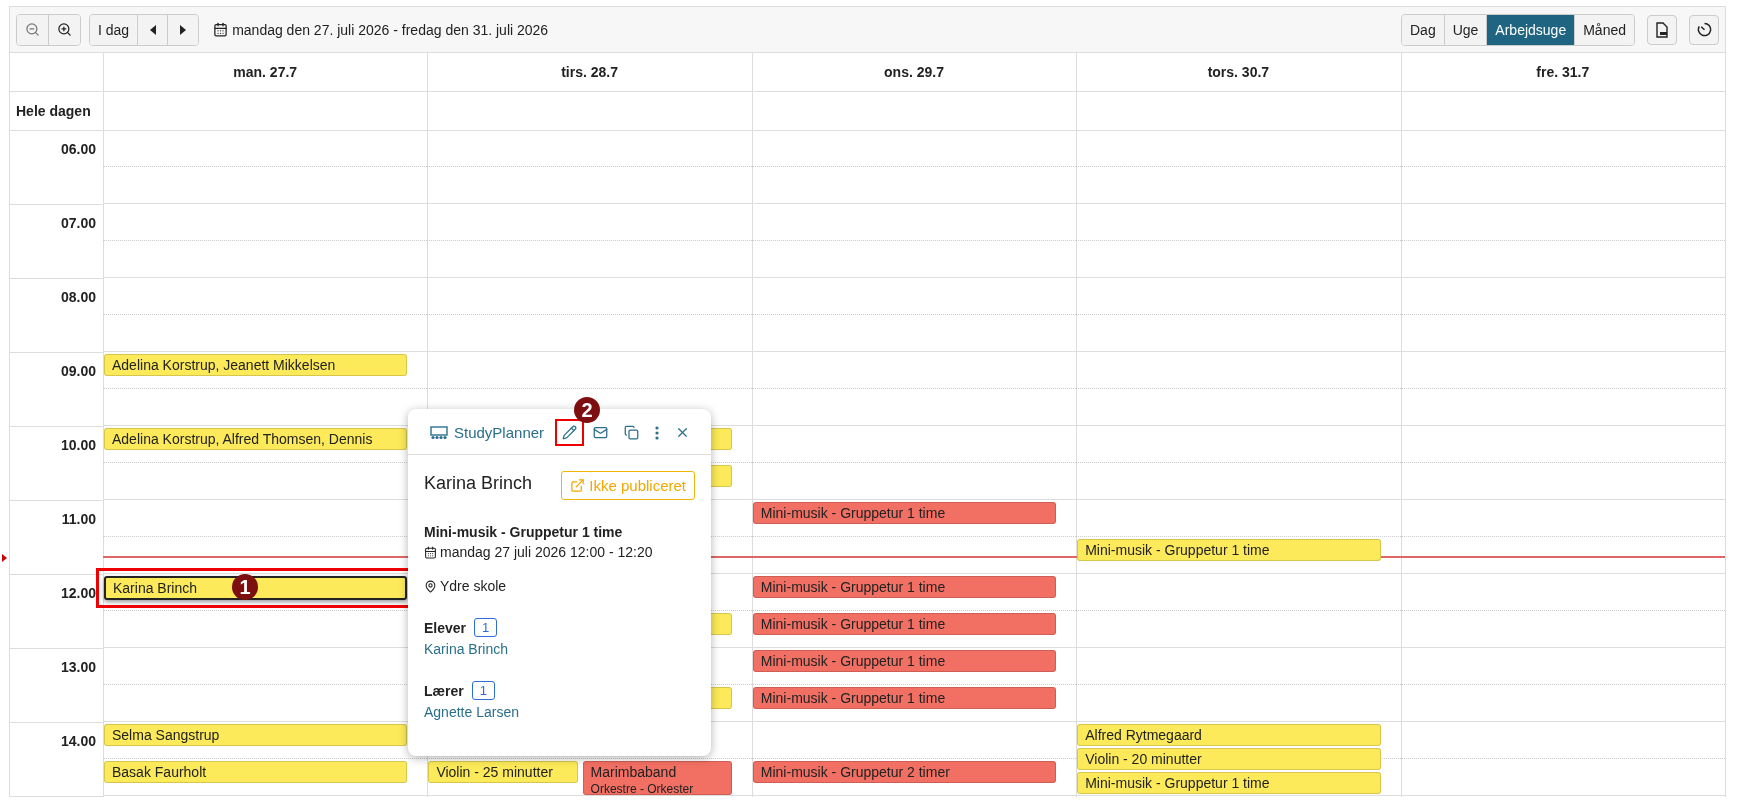  Describe the element at coordinates (256, 735) in the screenshot. I see `calendar-event: Selma Sangstrup` at that location.